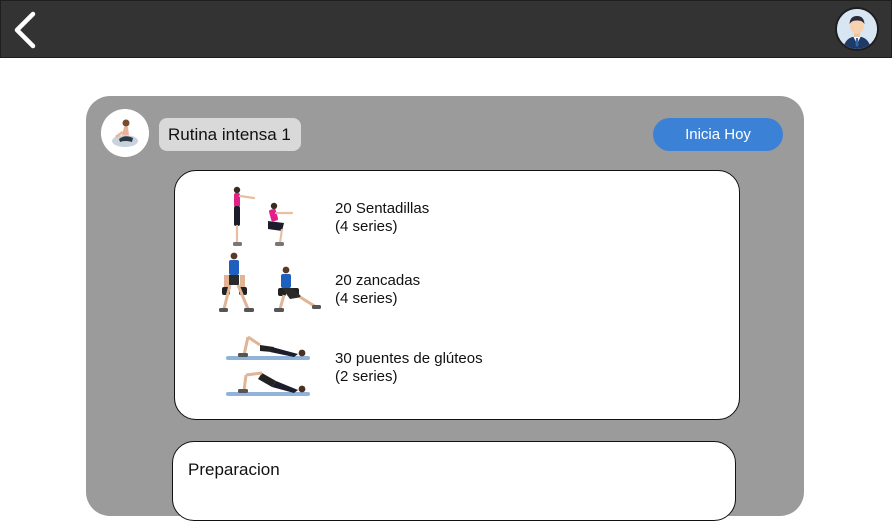  What do you see at coordinates (263, 216) in the screenshot?
I see `squat-illustration` at bounding box center [263, 216].